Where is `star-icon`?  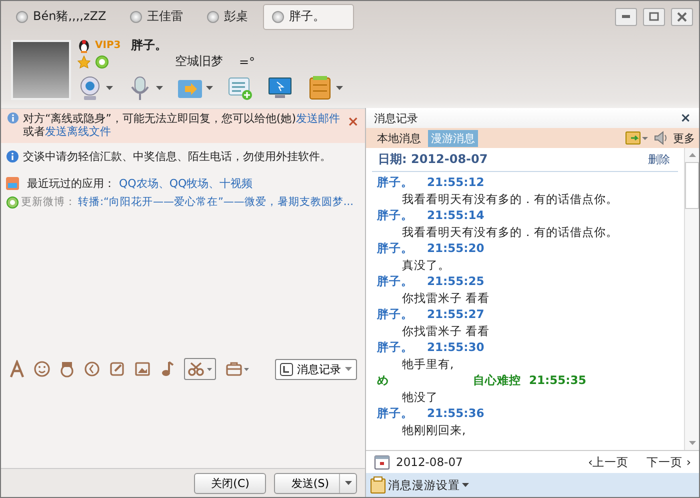
star-icon is located at coordinates (84, 61).